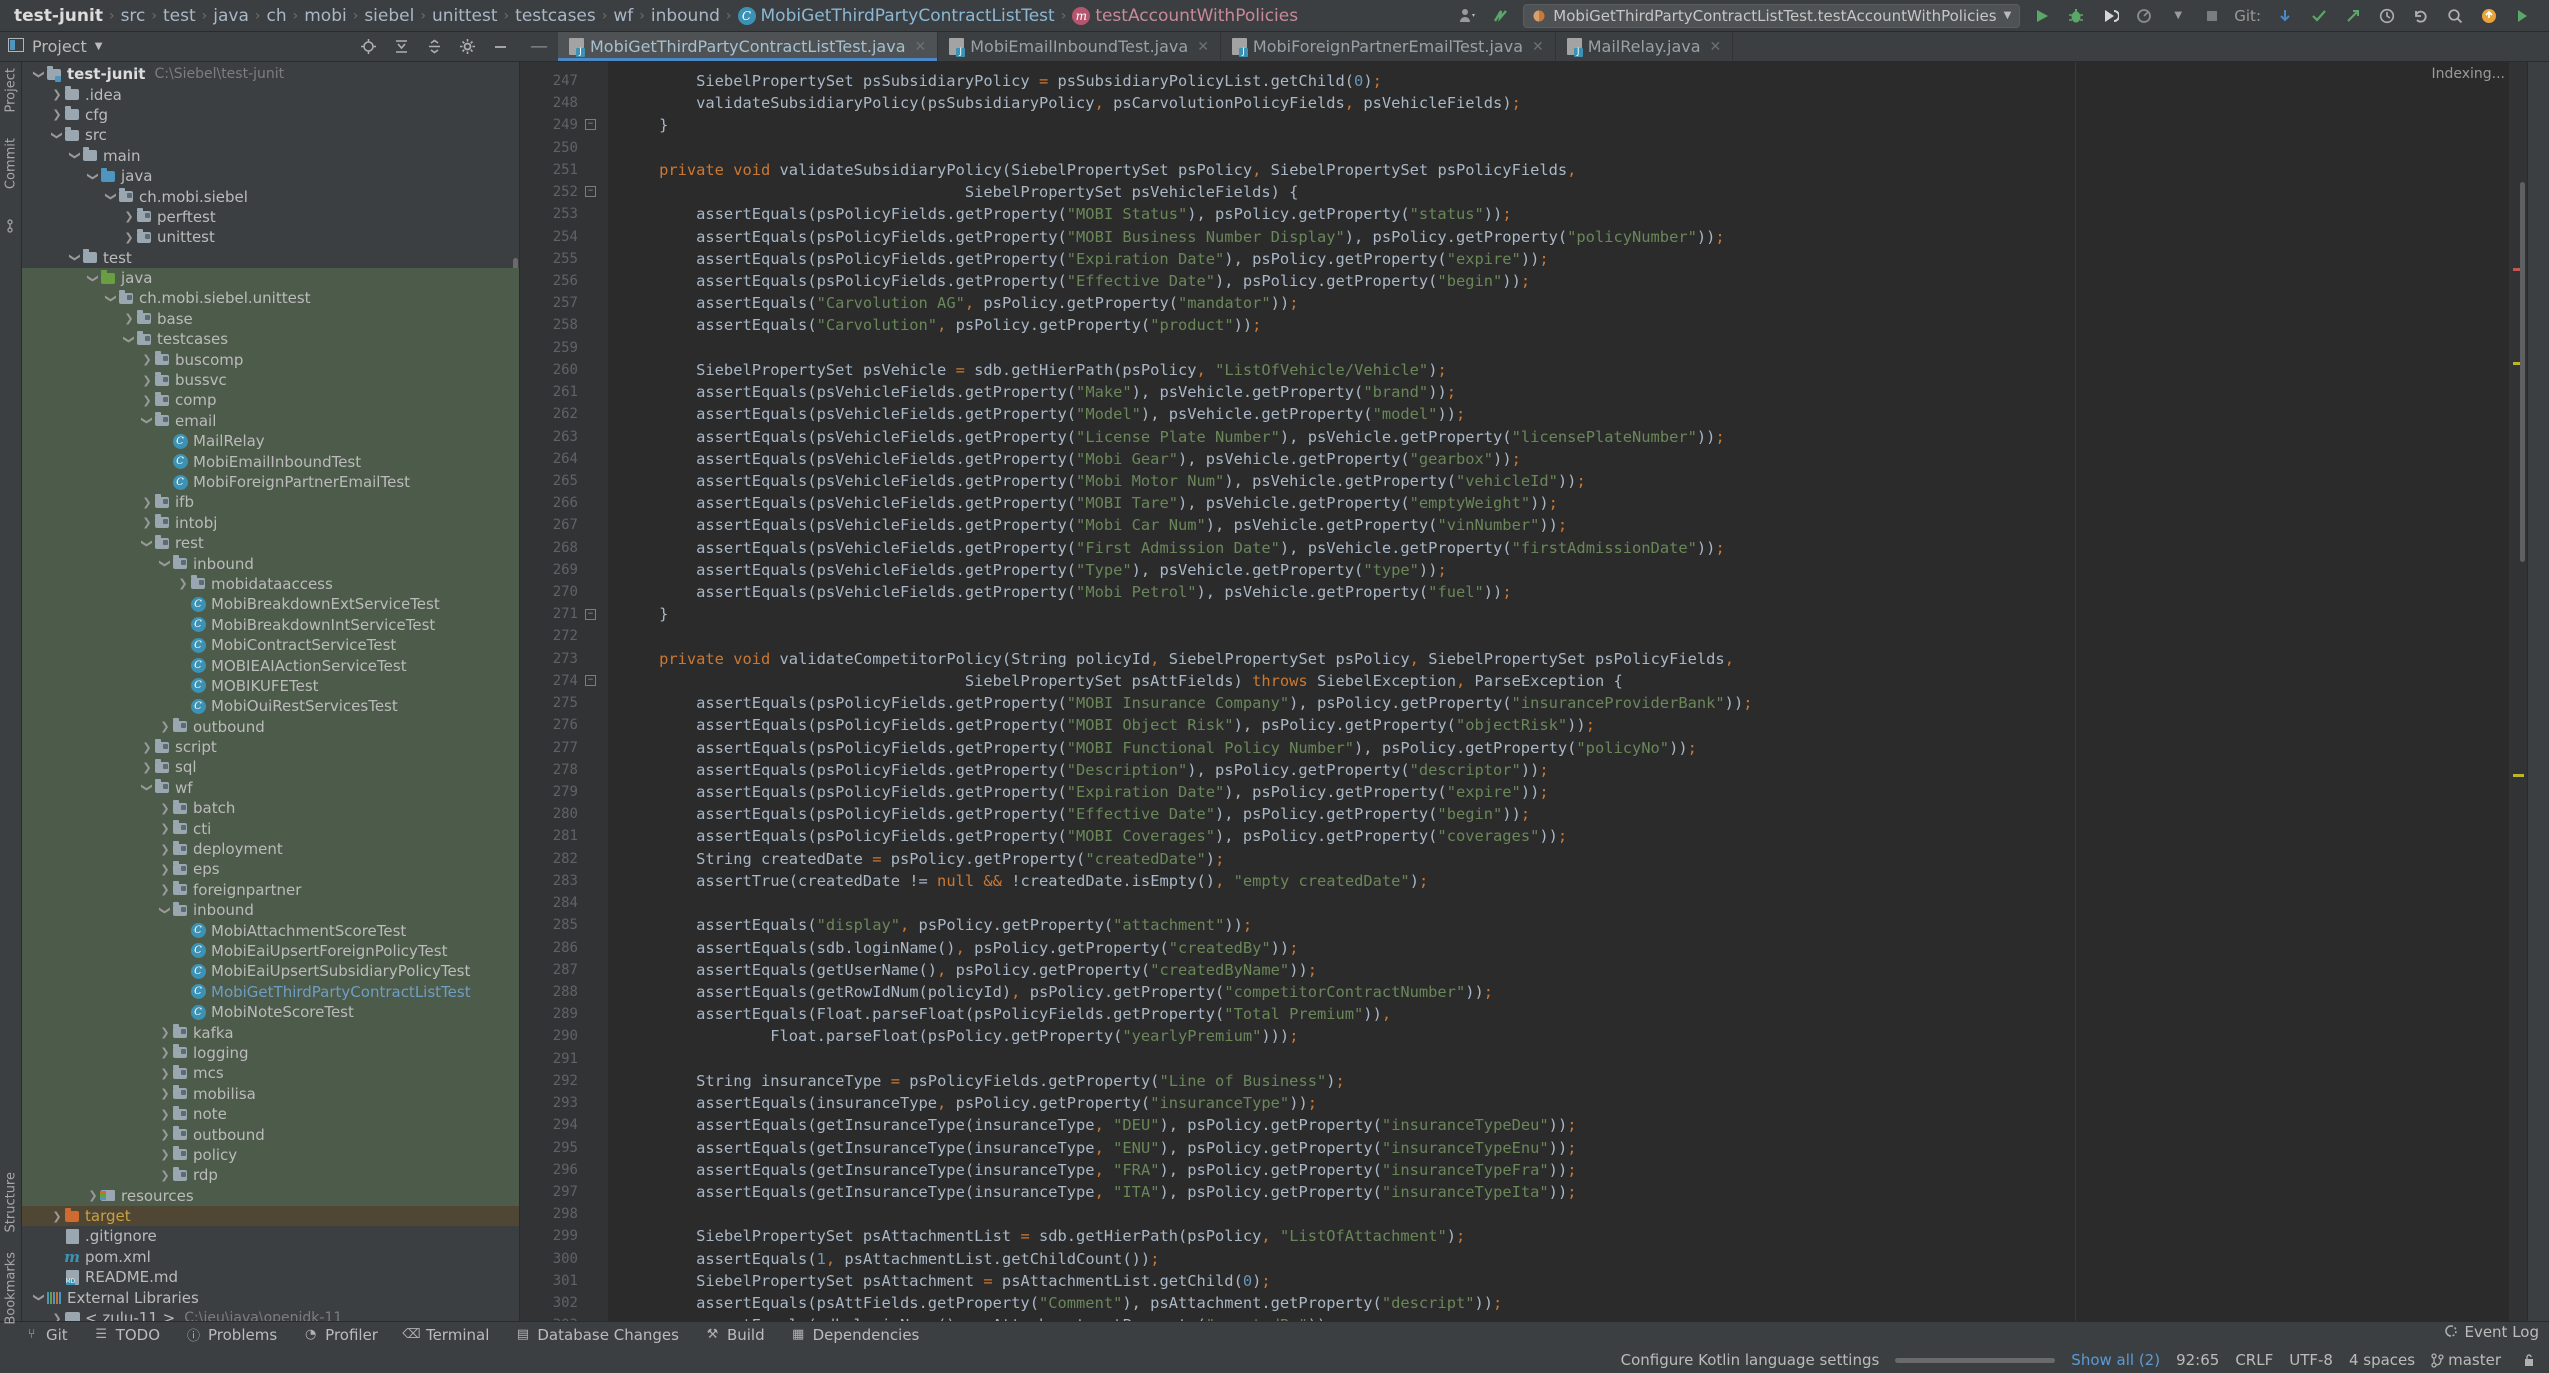 The width and height of the screenshot is (2549, 1373). Describe the element at coordinates (564, 1170) in the screenshot. I see `line-number: 296` at that location.